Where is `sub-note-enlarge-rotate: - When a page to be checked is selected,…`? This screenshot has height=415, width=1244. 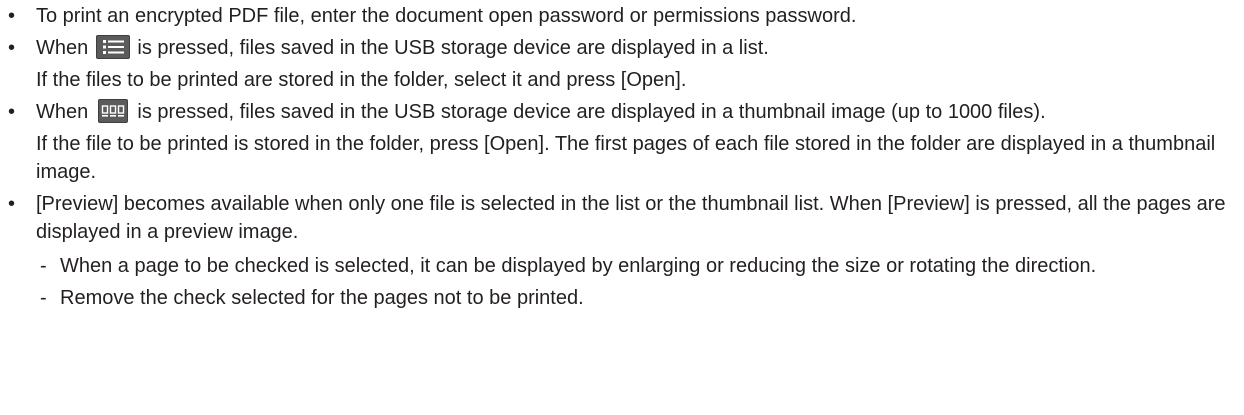
sub-note-enlarge-rotate: - When a page to be checked is selected,… is located at coordinates (640, 266).